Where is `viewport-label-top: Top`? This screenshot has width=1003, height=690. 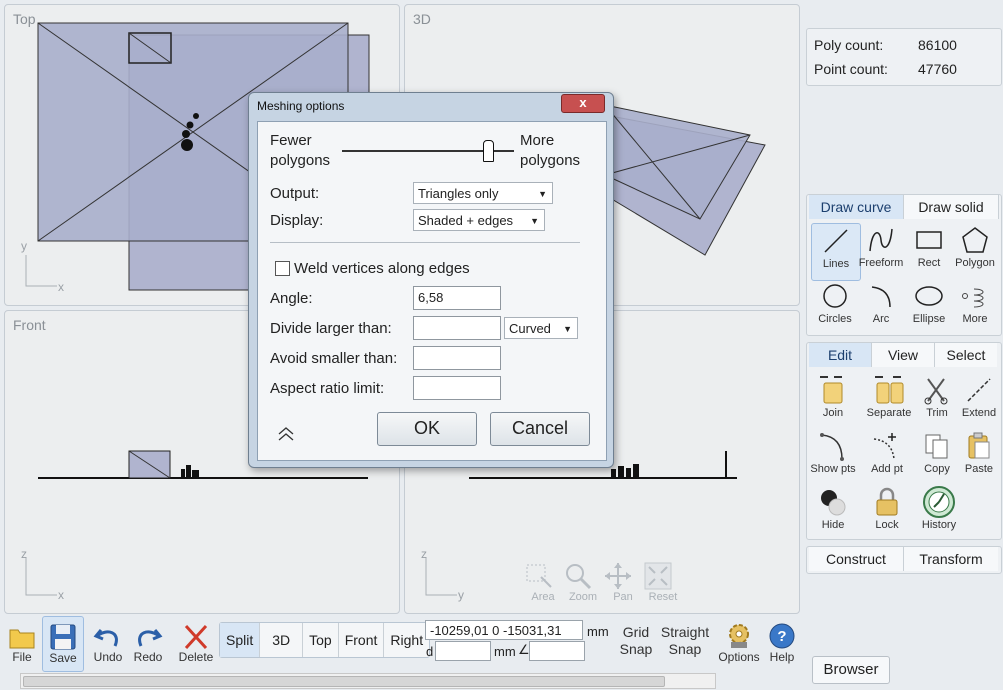
viewport-label-top: Top is located at coordinates (24, 19).